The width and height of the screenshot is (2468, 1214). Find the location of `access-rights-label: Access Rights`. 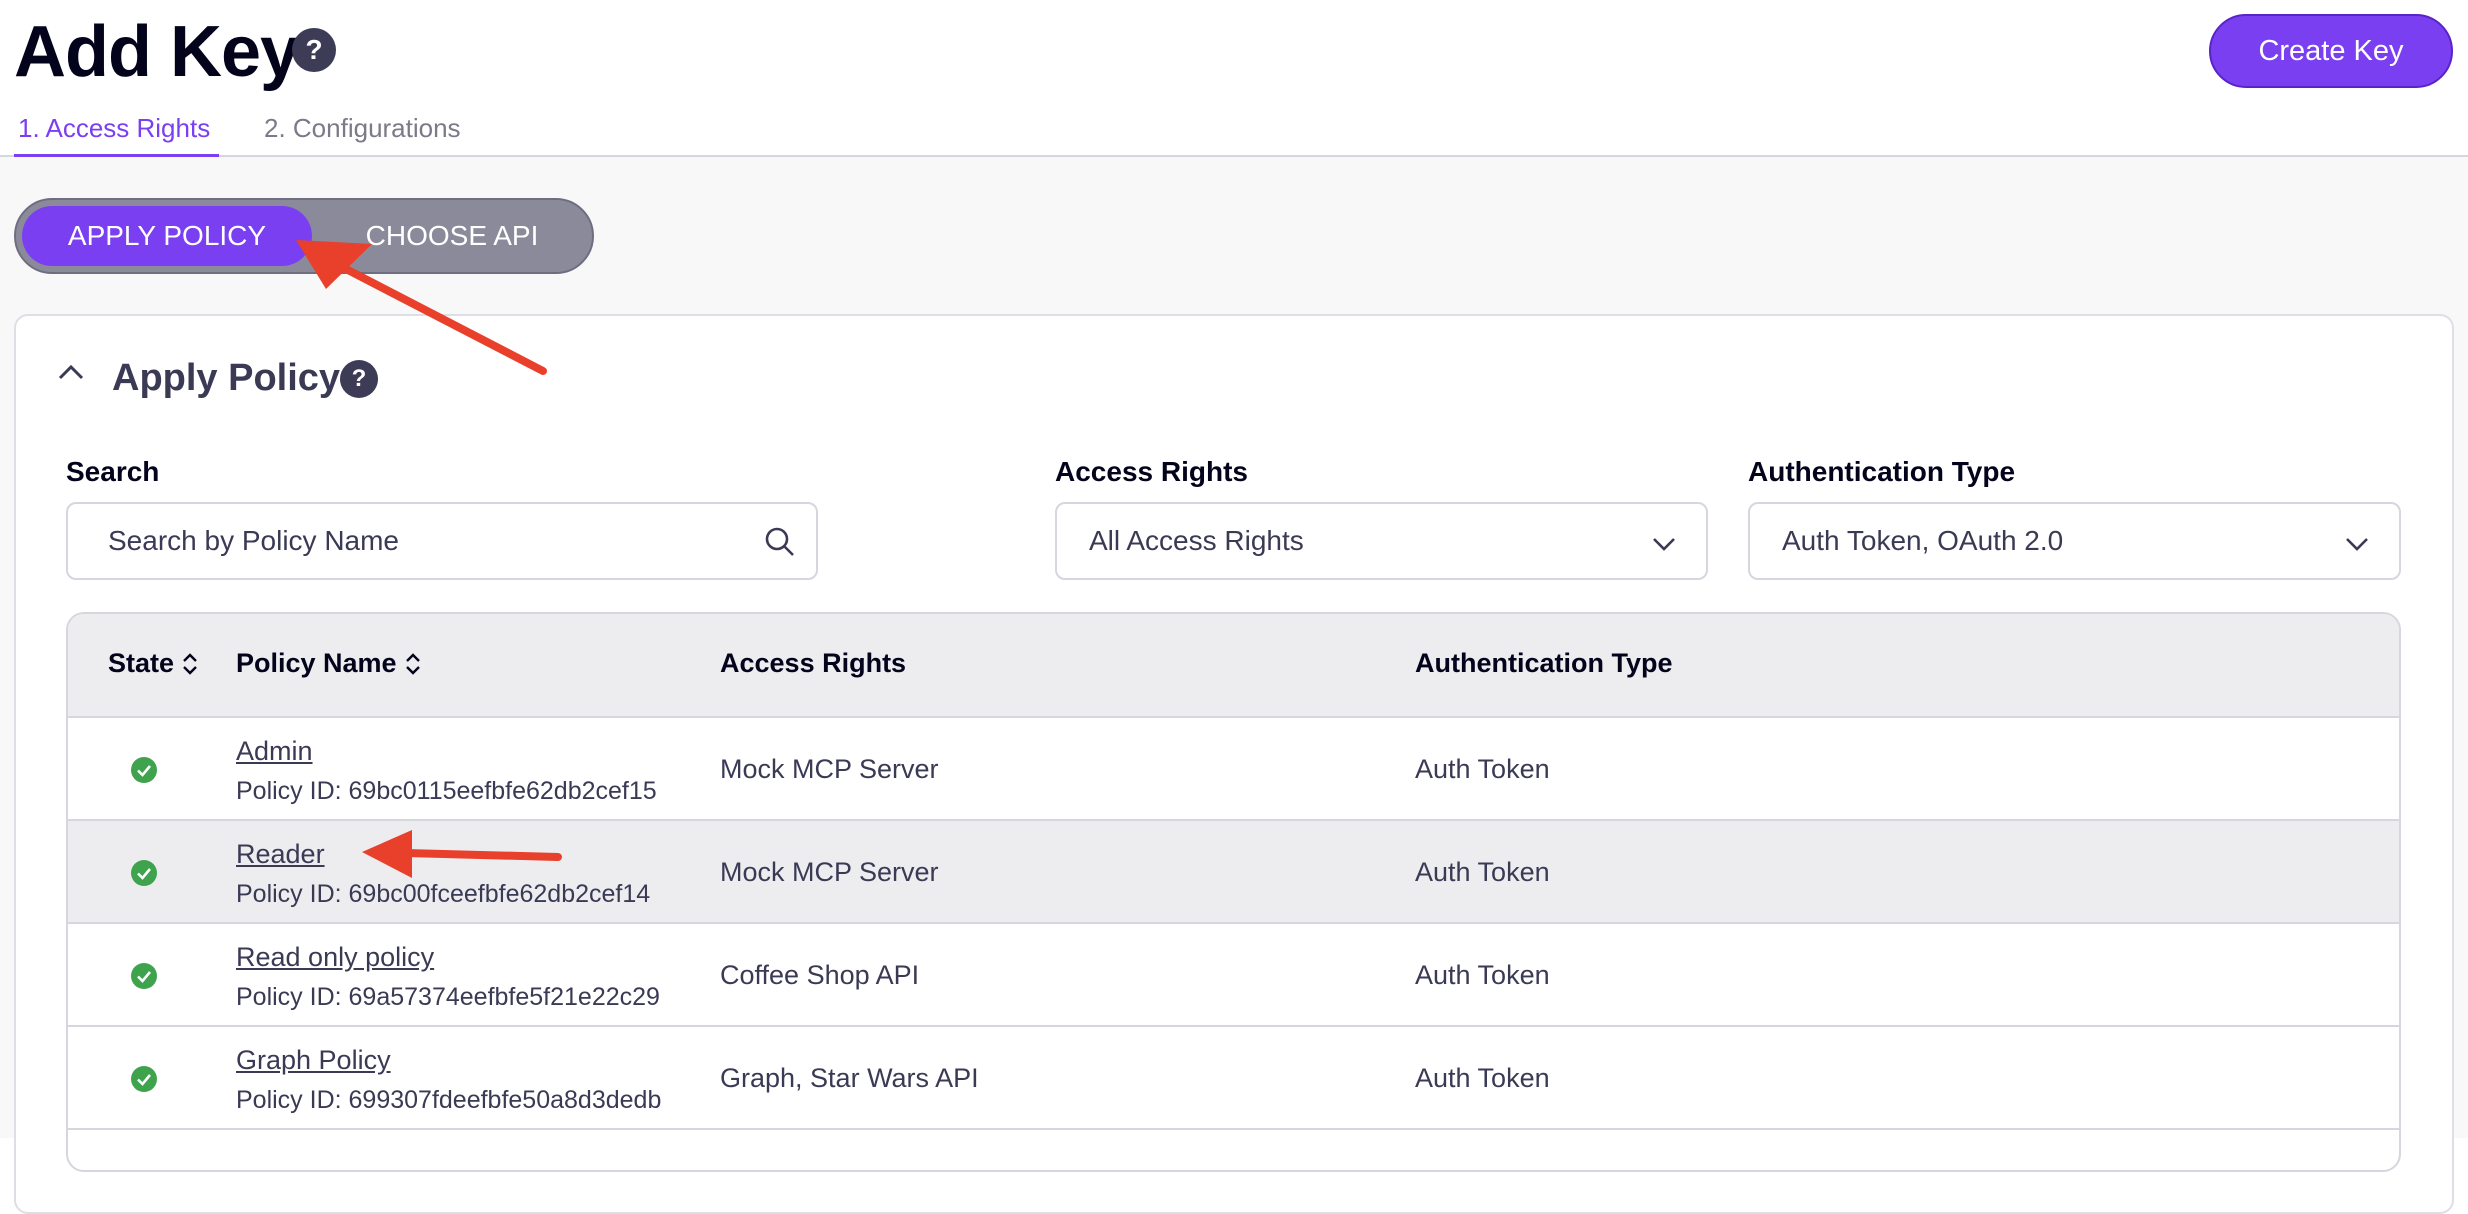

access-rights-label: Access Rights is located at coordinates (1151, 471).